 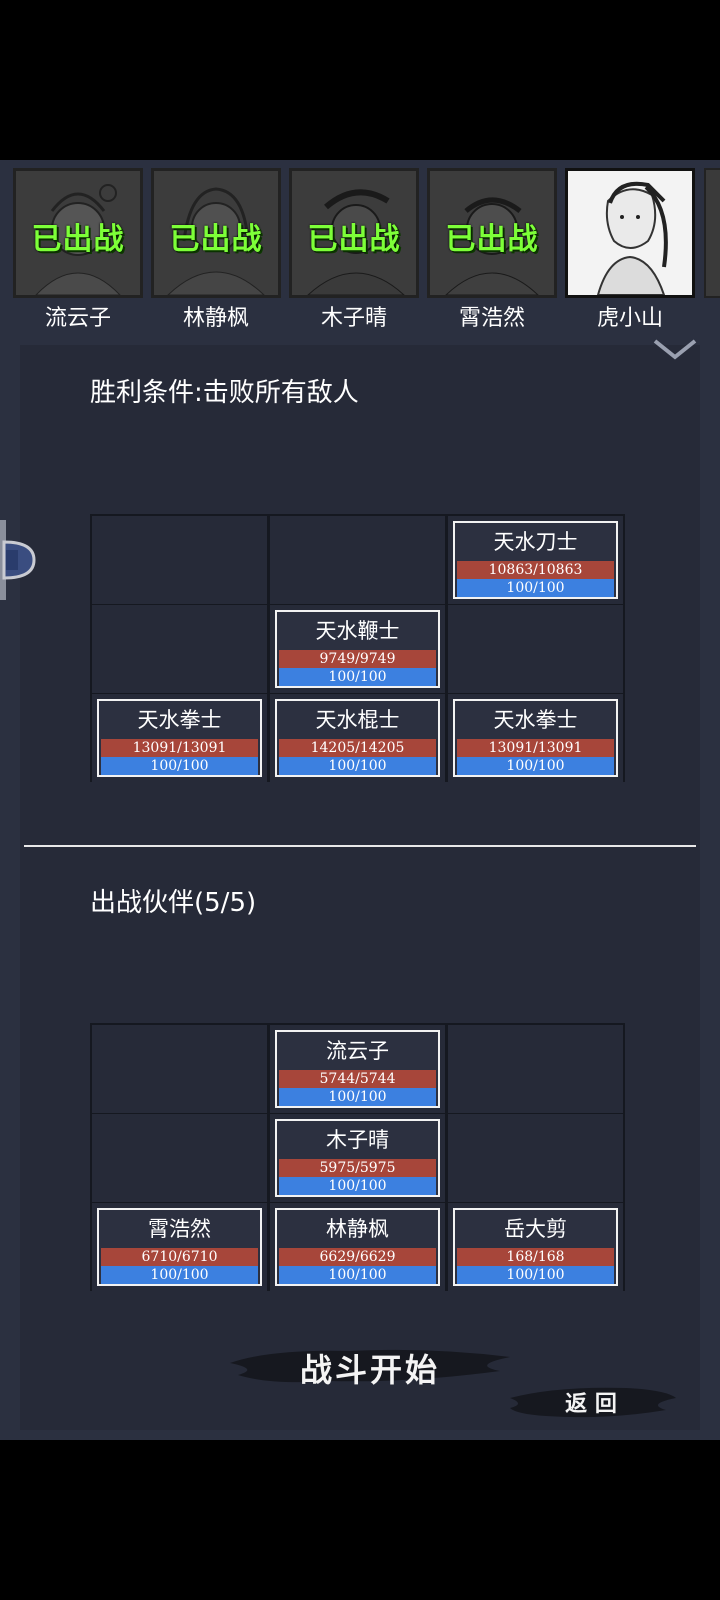 I want to click on formation-slot: 天水刀士 10863/10863 100/100, so click(x=535, y=560).